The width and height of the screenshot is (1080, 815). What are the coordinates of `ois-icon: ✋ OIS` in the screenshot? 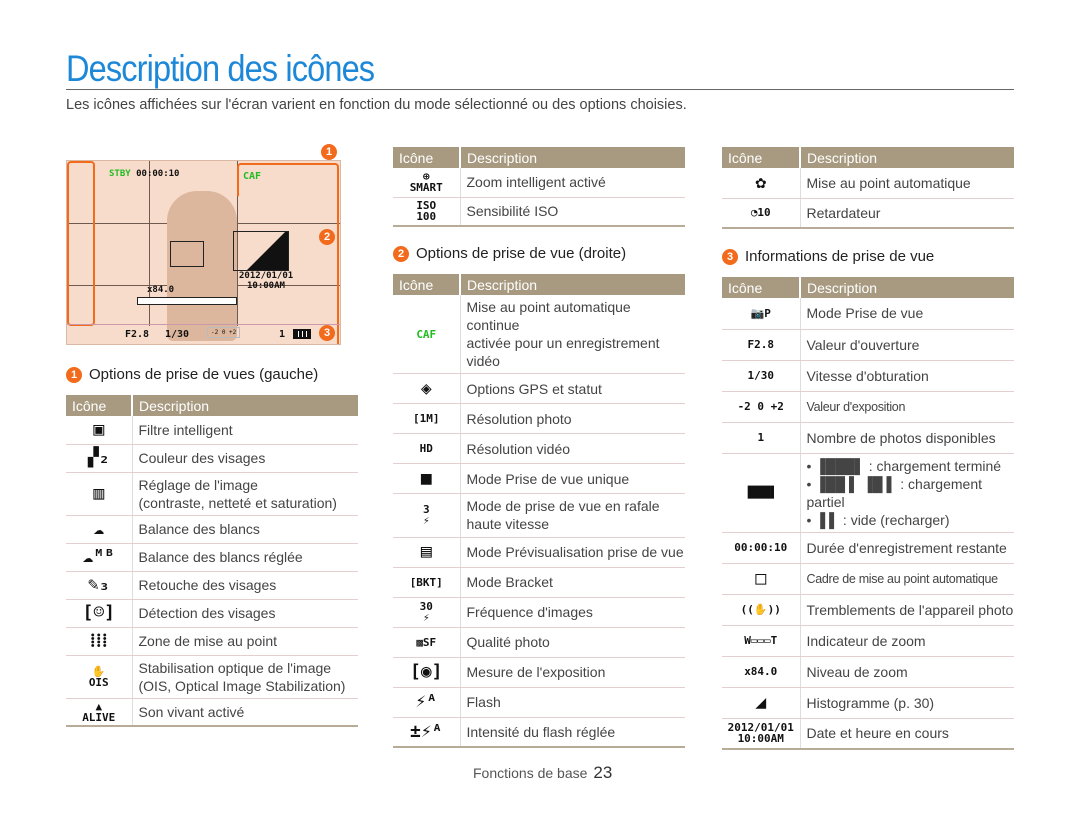 It's located at (98, 676).